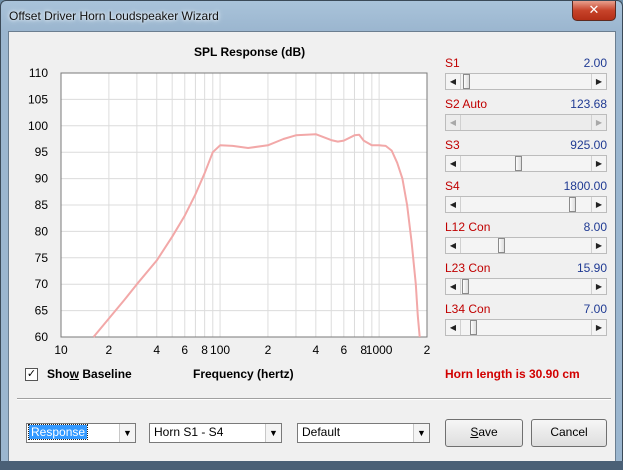  Describe the element at coordinates (452, 186) in the screenshot. I see `param-label: S4` at that location.